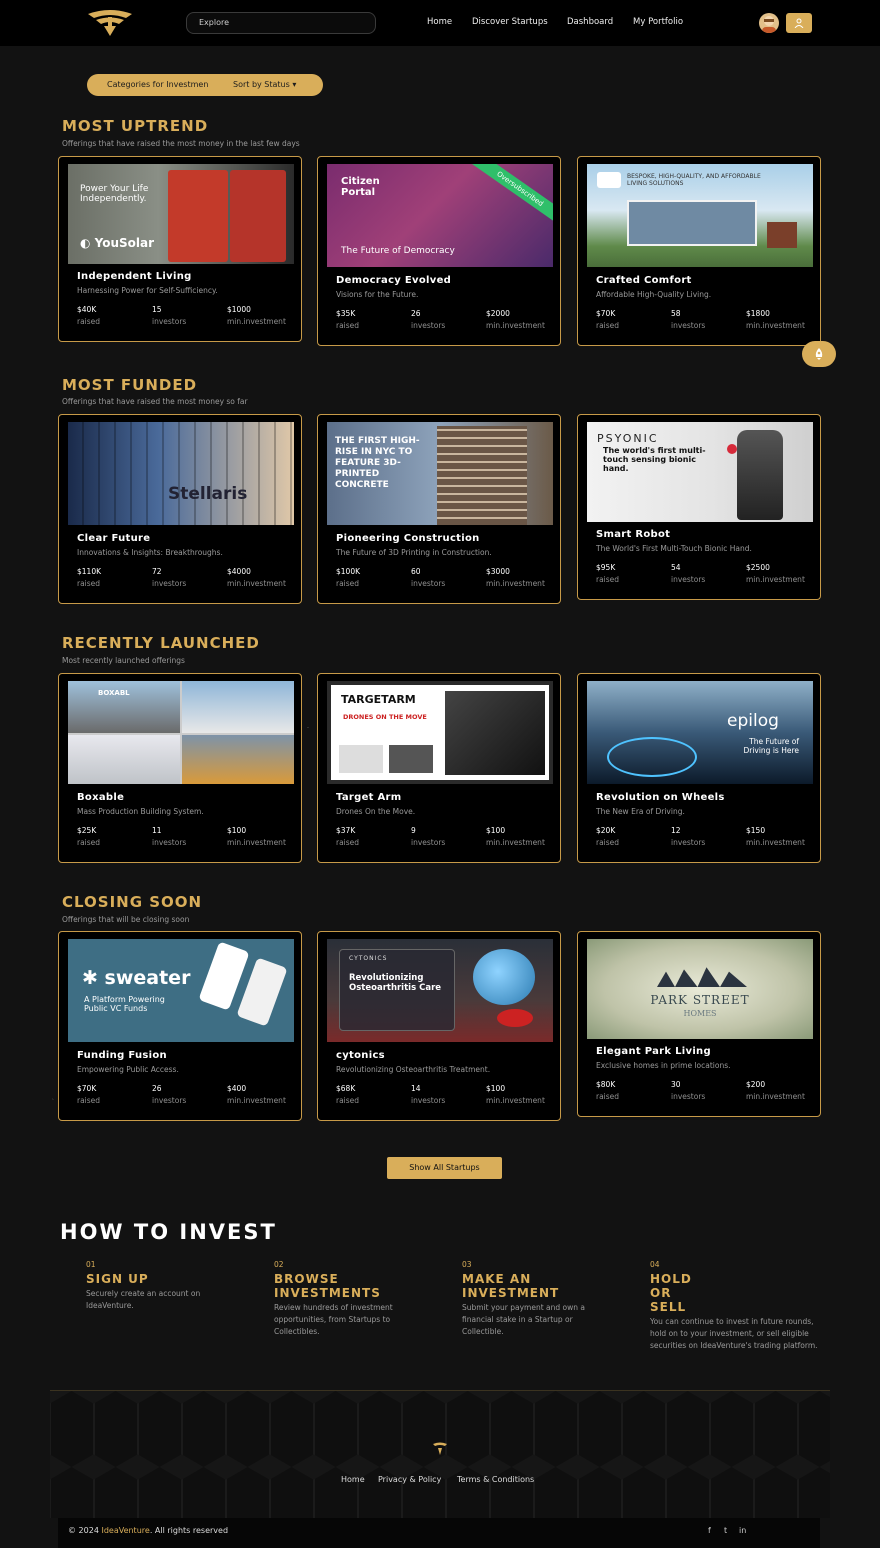 This screenshot has width=880, height=1548. Describe the element at coordinates (428, 577) in the screenshot. I see `stat-investors: 60 investors` at that location.